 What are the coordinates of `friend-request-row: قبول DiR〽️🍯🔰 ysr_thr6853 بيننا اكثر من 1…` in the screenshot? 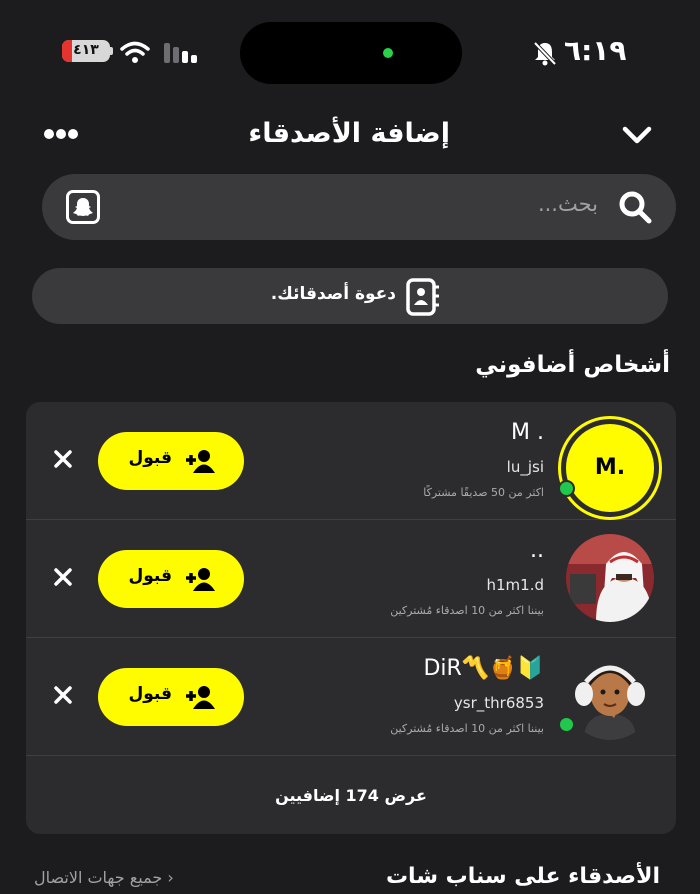 It's located at (351, 697).